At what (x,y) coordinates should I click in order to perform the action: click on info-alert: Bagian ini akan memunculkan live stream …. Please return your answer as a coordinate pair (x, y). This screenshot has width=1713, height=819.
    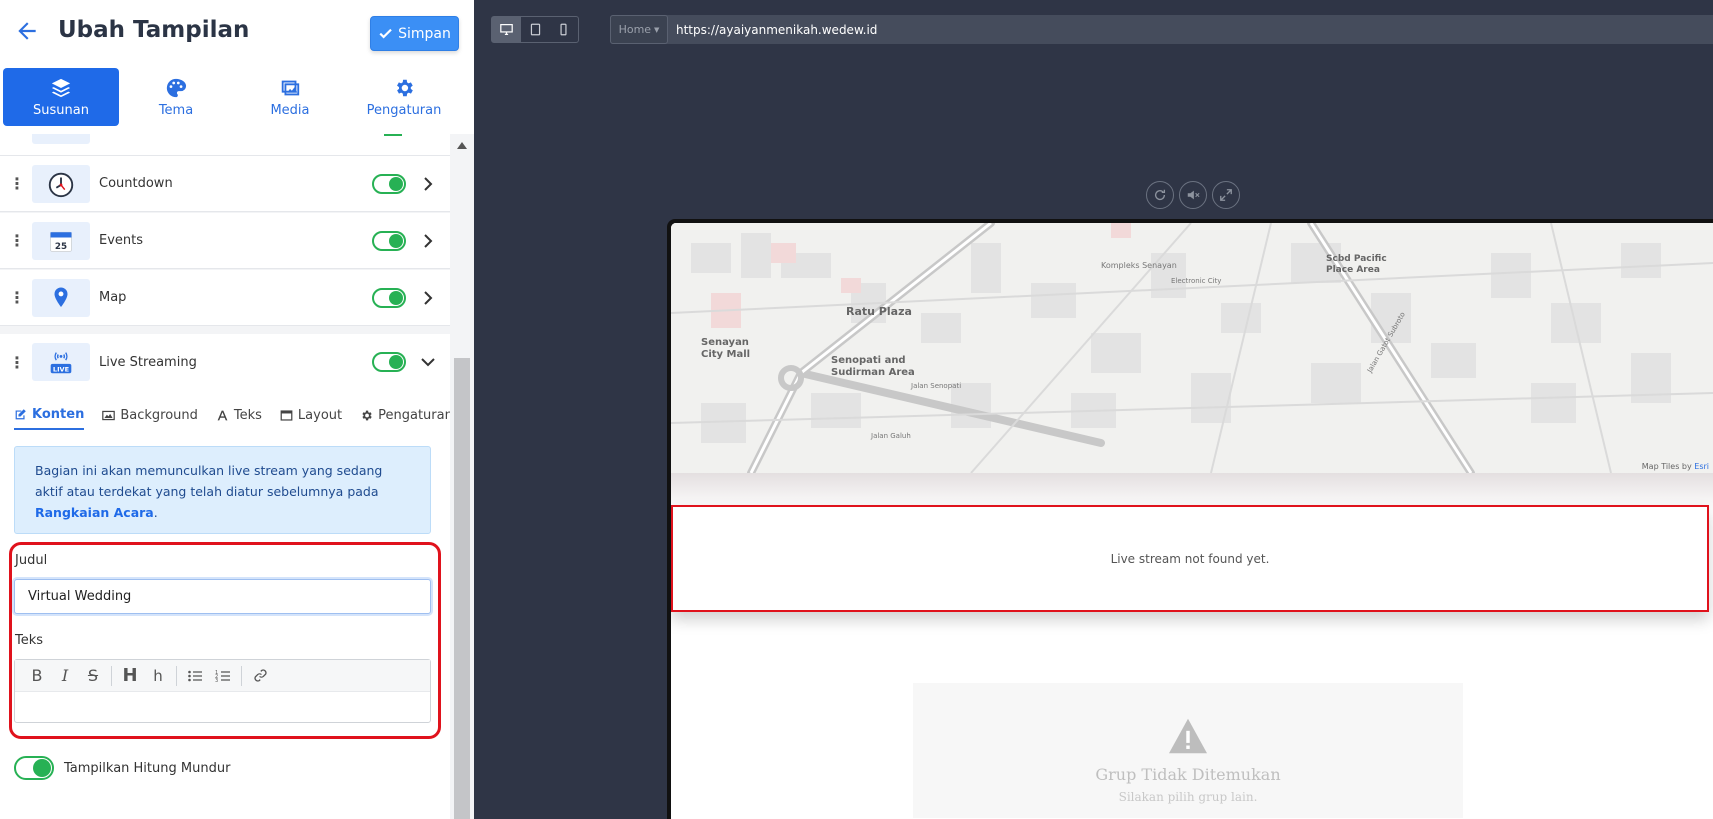
    Looking at the image, I should click on (222, 490).